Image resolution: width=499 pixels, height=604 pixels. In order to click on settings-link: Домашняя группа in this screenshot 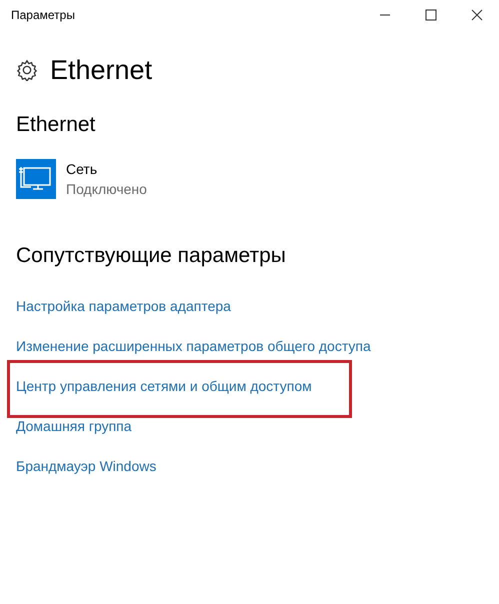, I will do `click(74, 426)`.